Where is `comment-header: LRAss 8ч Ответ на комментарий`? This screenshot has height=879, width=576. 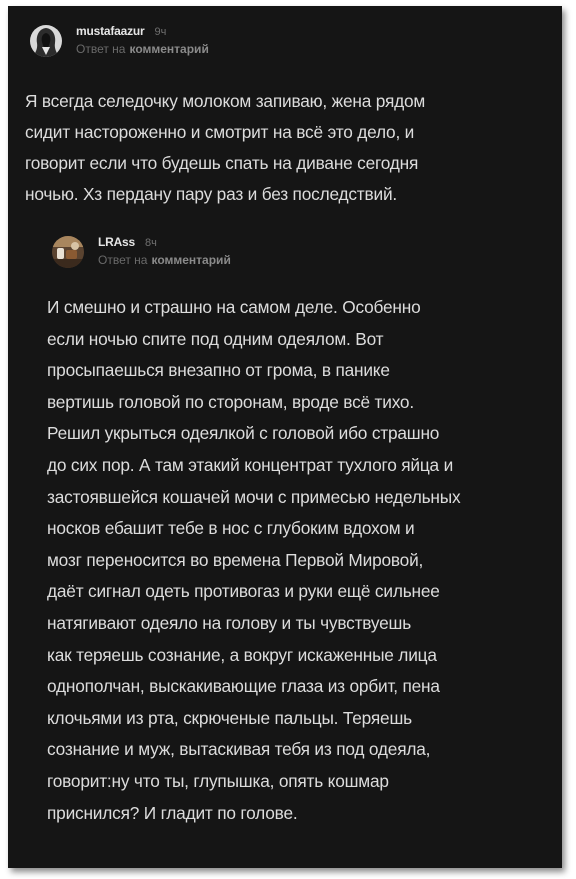 comment-header: LRAss 8ч Ответ на комментарий is located at coordinates (141, 251).